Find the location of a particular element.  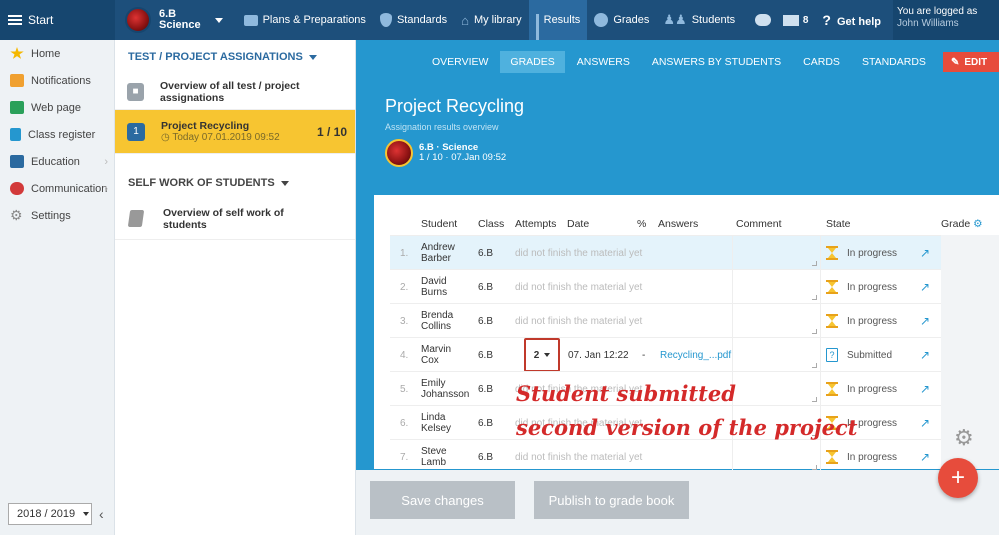

state: ? Submitted is located at coordinates (859, 355).